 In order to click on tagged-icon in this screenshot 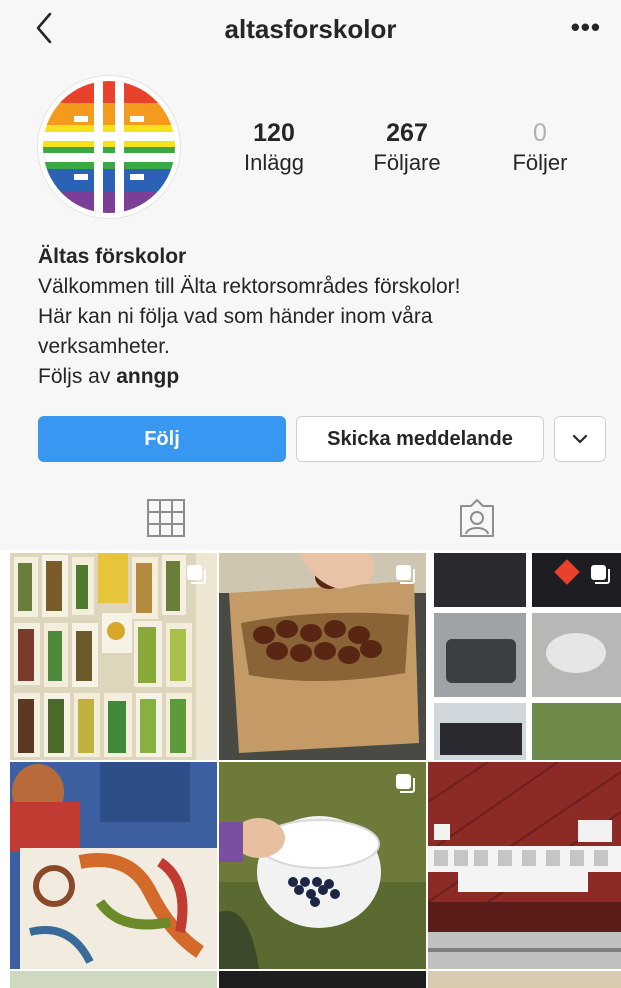, I will do `click(477, 518)`.